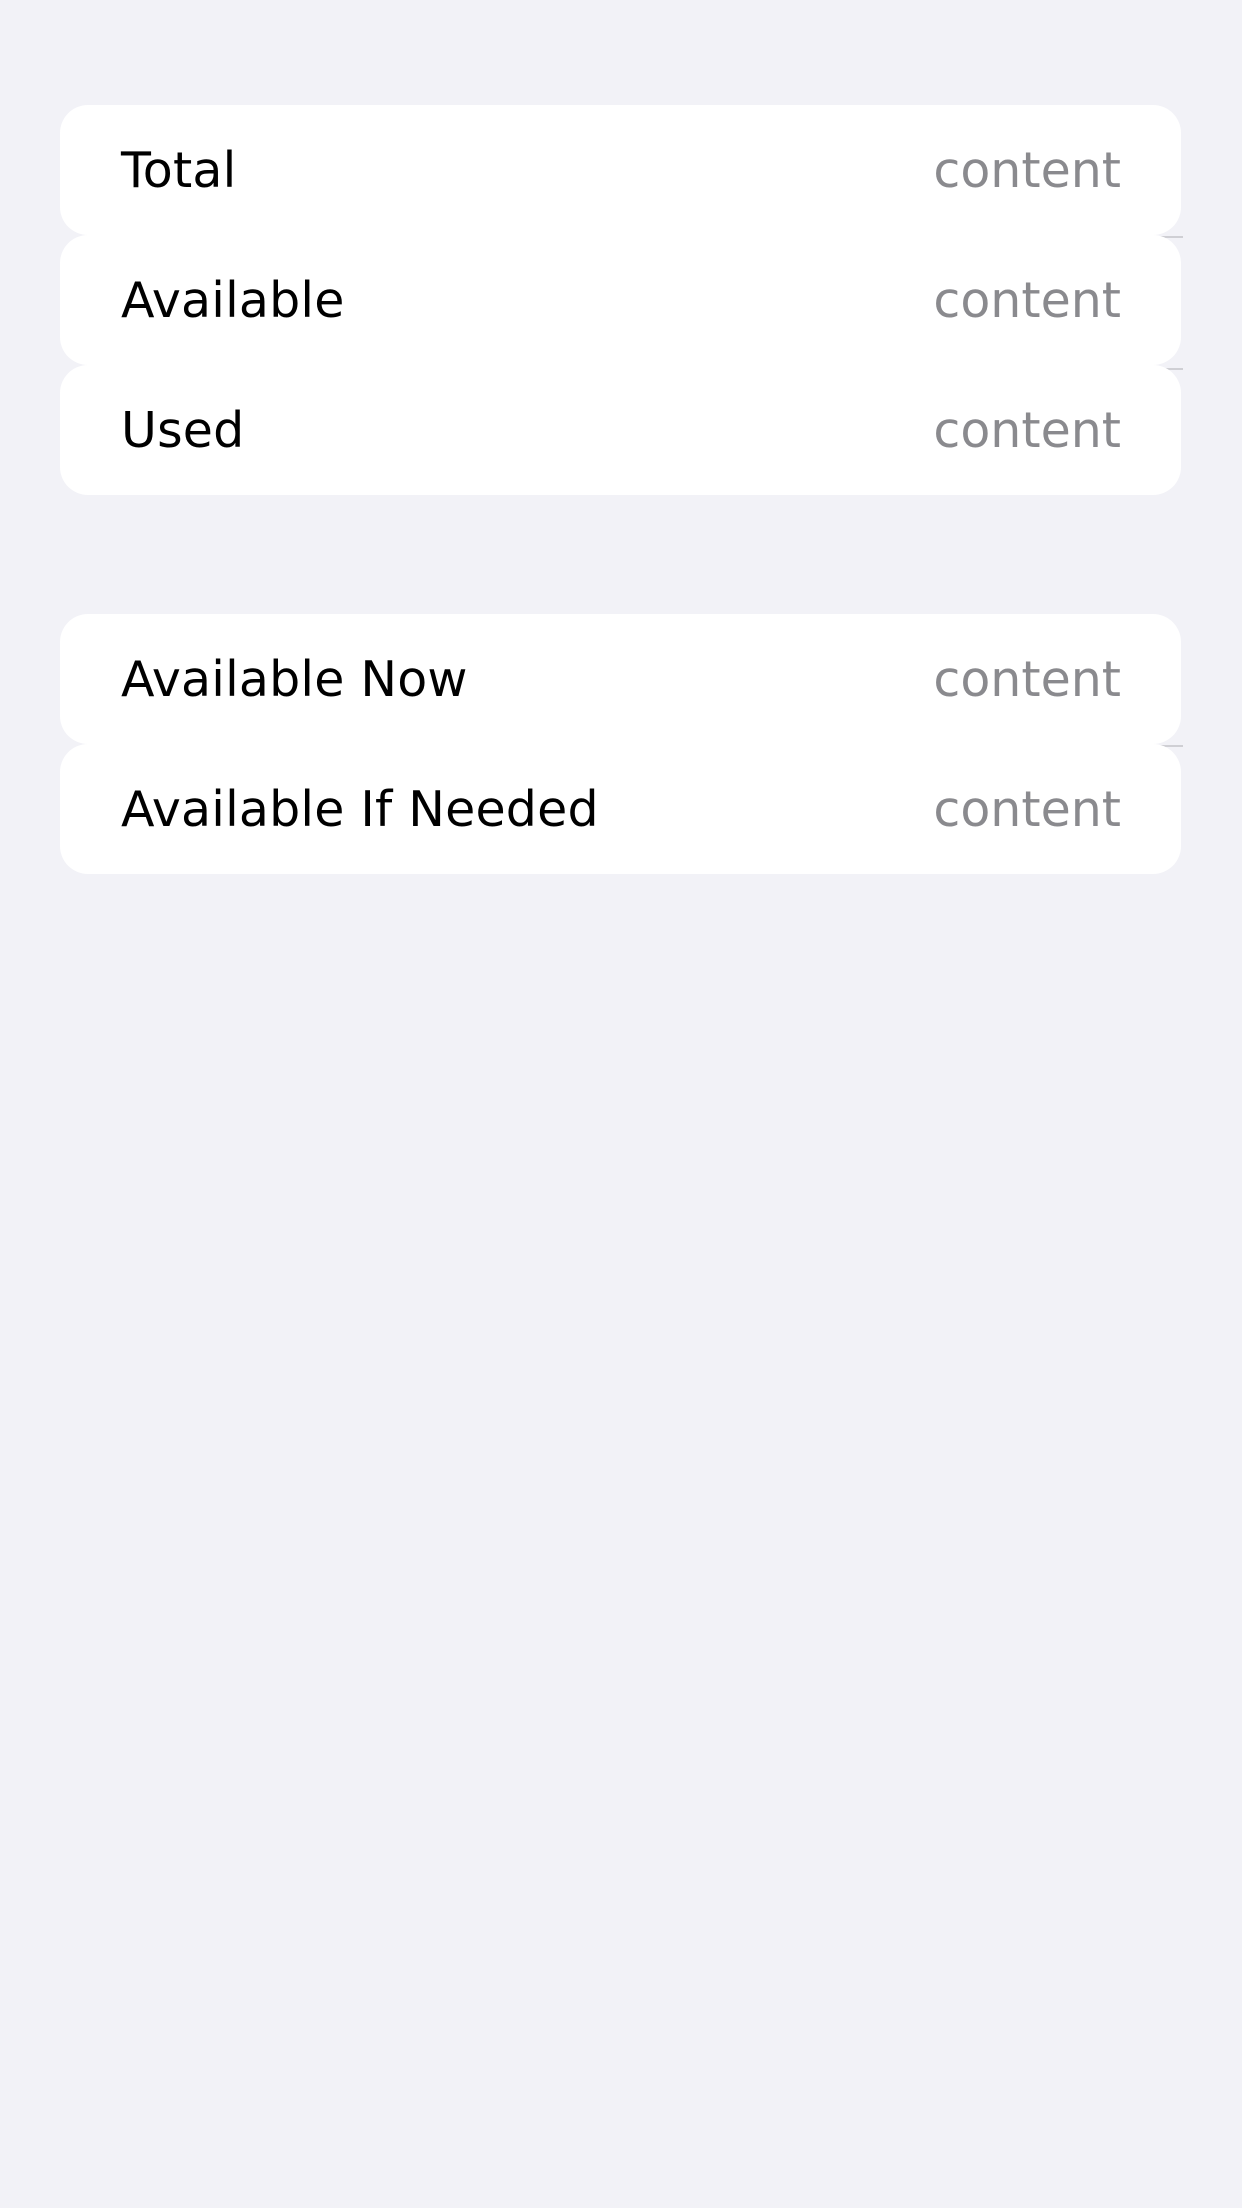 The width and height of the screenshot is (1242, 2208). I want to click on row-available-now: Available Now content, so click(620, 679).